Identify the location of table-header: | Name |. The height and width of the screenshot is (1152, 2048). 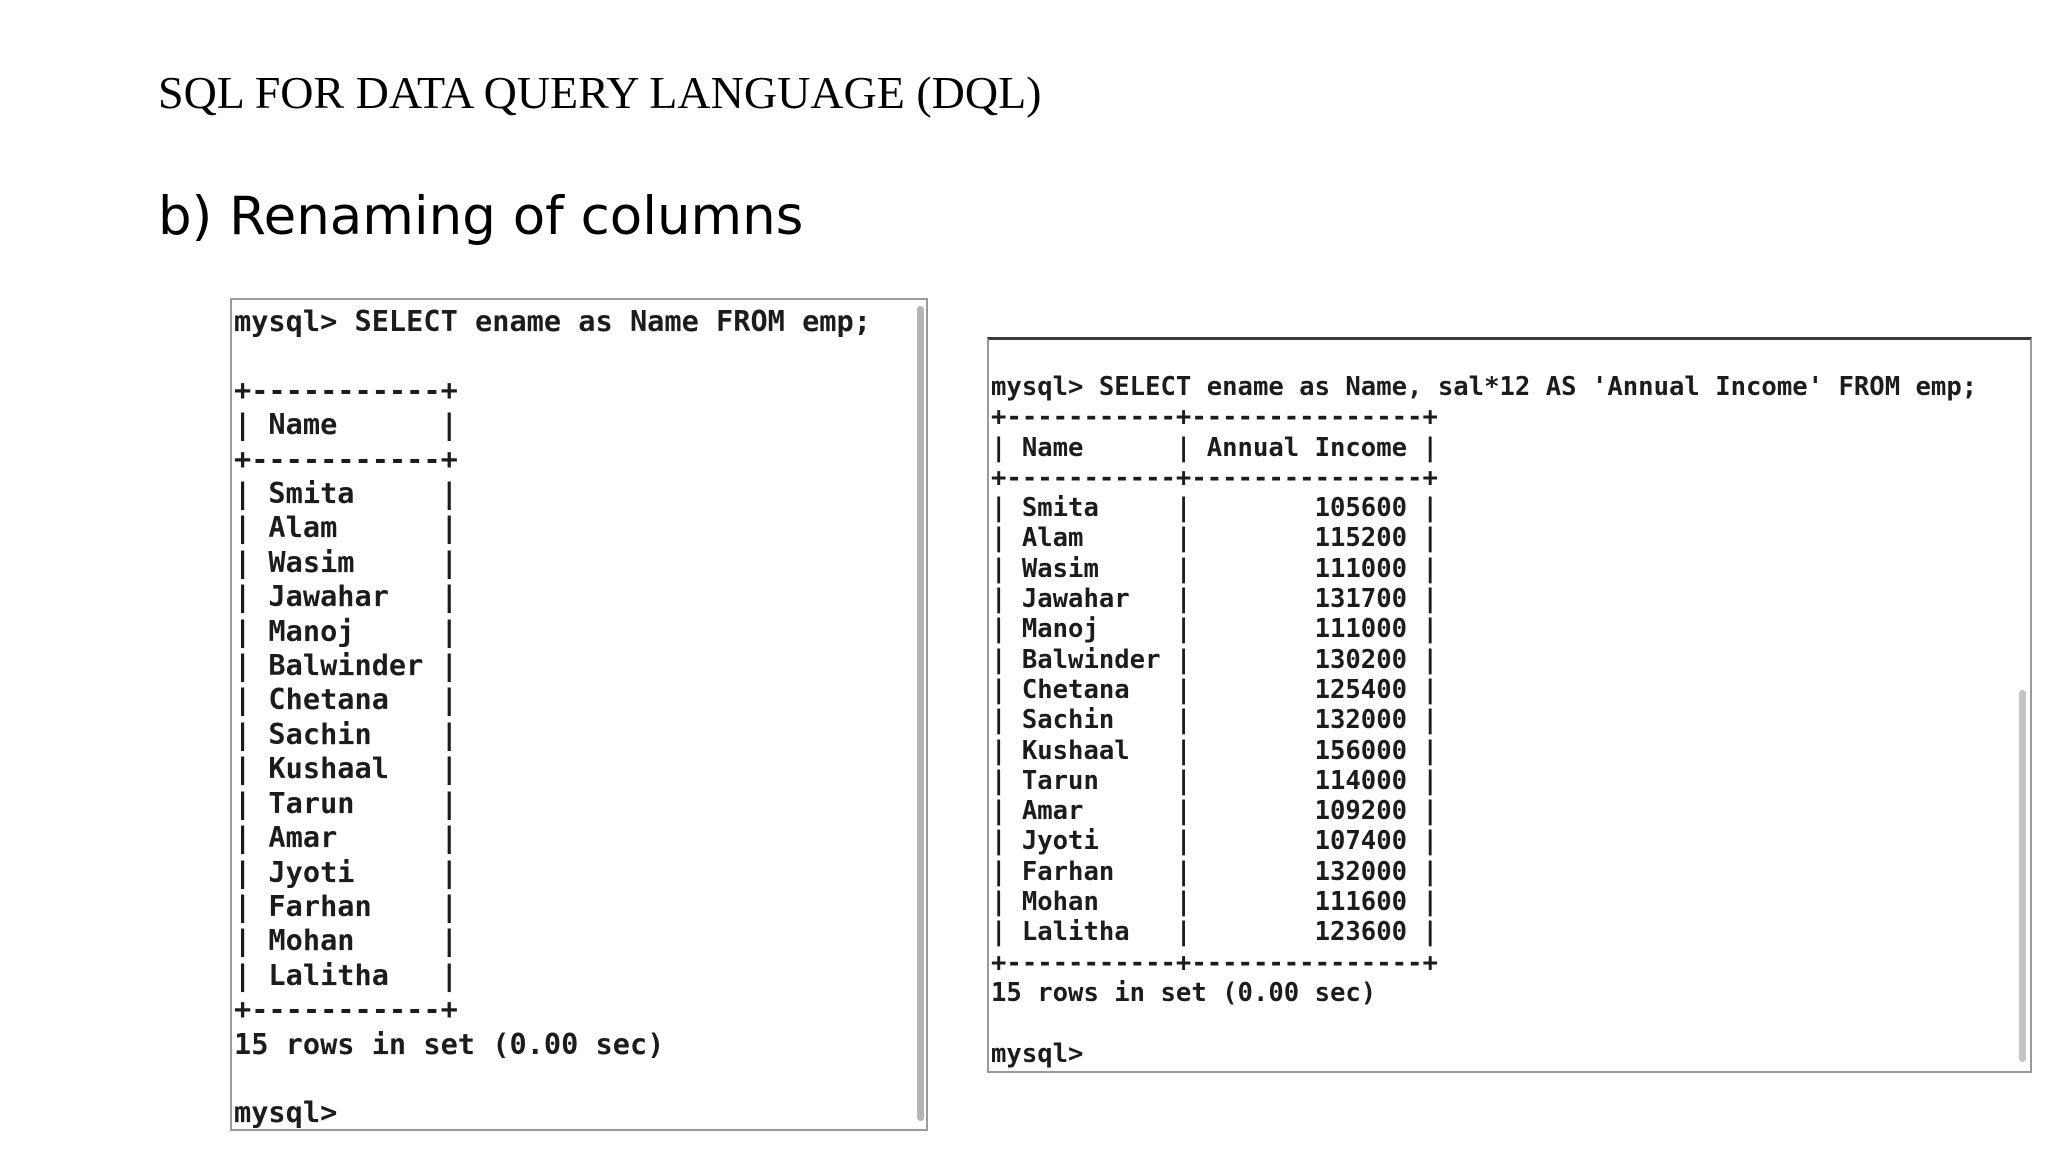
(346, 424).